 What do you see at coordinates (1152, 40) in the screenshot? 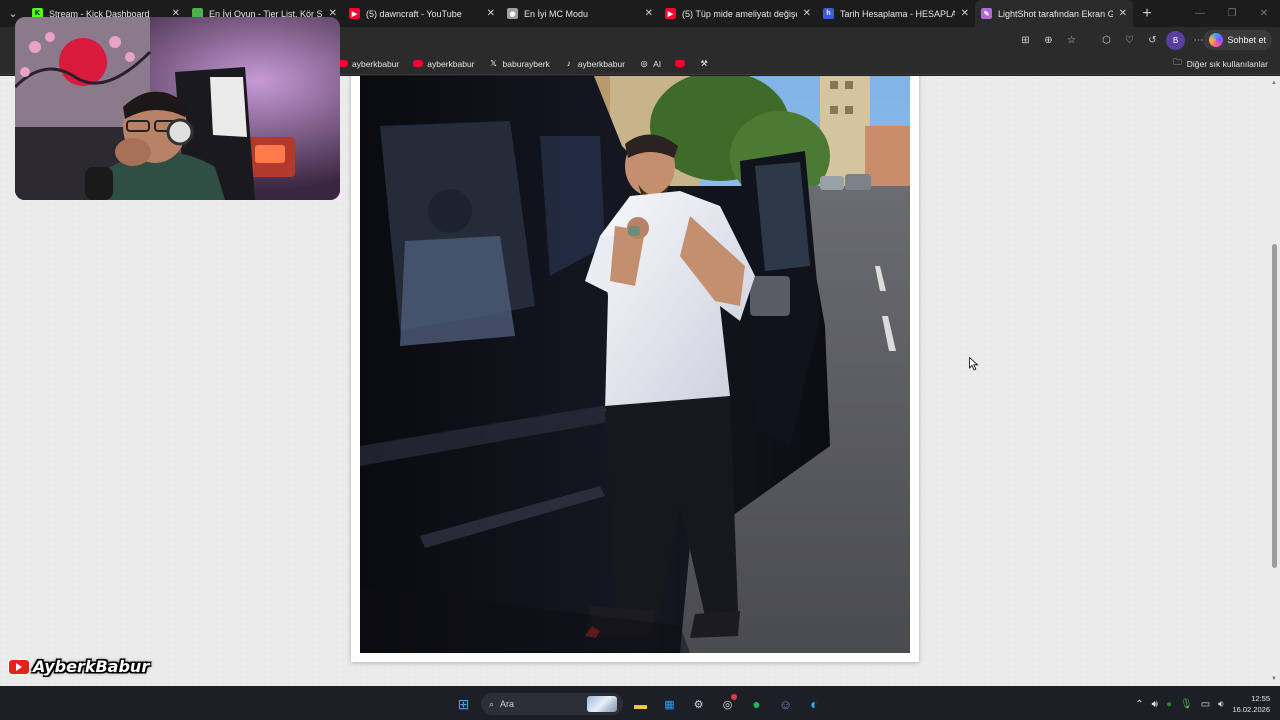
I see `history-icon: ↺` at bounding box center [1152, 40].